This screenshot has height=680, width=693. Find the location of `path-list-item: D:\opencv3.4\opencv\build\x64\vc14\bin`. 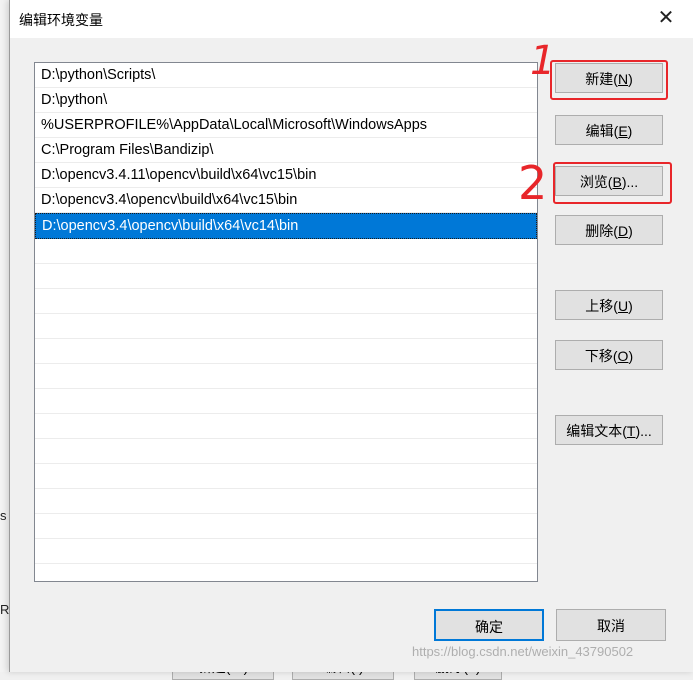

path-list-item: D:\opencv3.4\opencv\build\x64\vc14\bin is located at coordinates (286, 226).